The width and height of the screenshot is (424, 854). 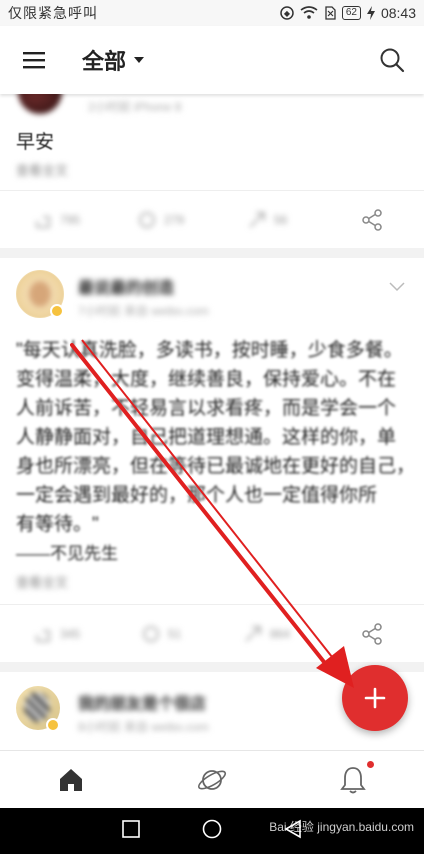 What do you see at coordinates (281, 219) in the screenshot?
I see `like-count: 56` at bounding box center [281, 219].